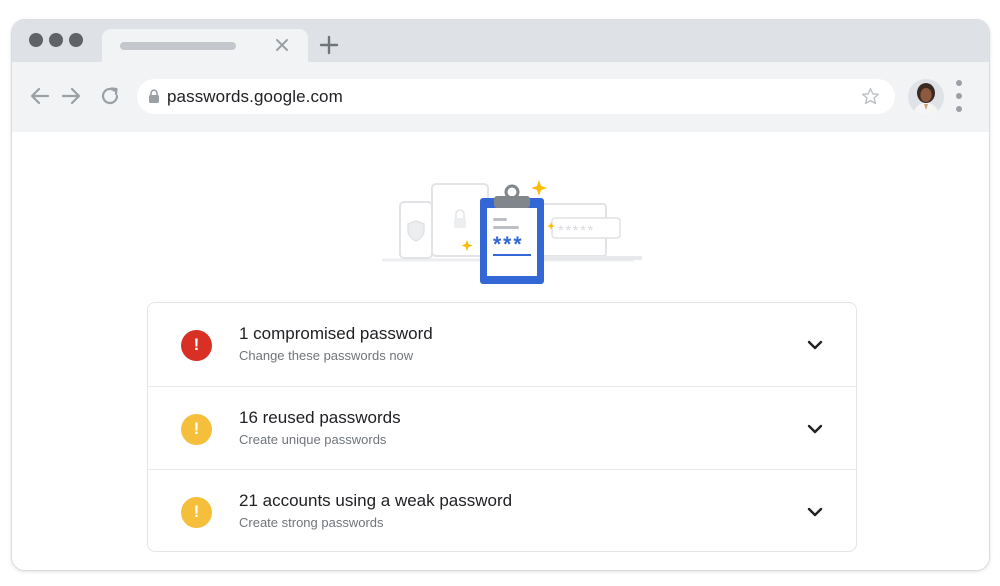 The width and height of the screenshot is (1000, 586). I want to click on tab-title-placeholder, so click(178, 46).